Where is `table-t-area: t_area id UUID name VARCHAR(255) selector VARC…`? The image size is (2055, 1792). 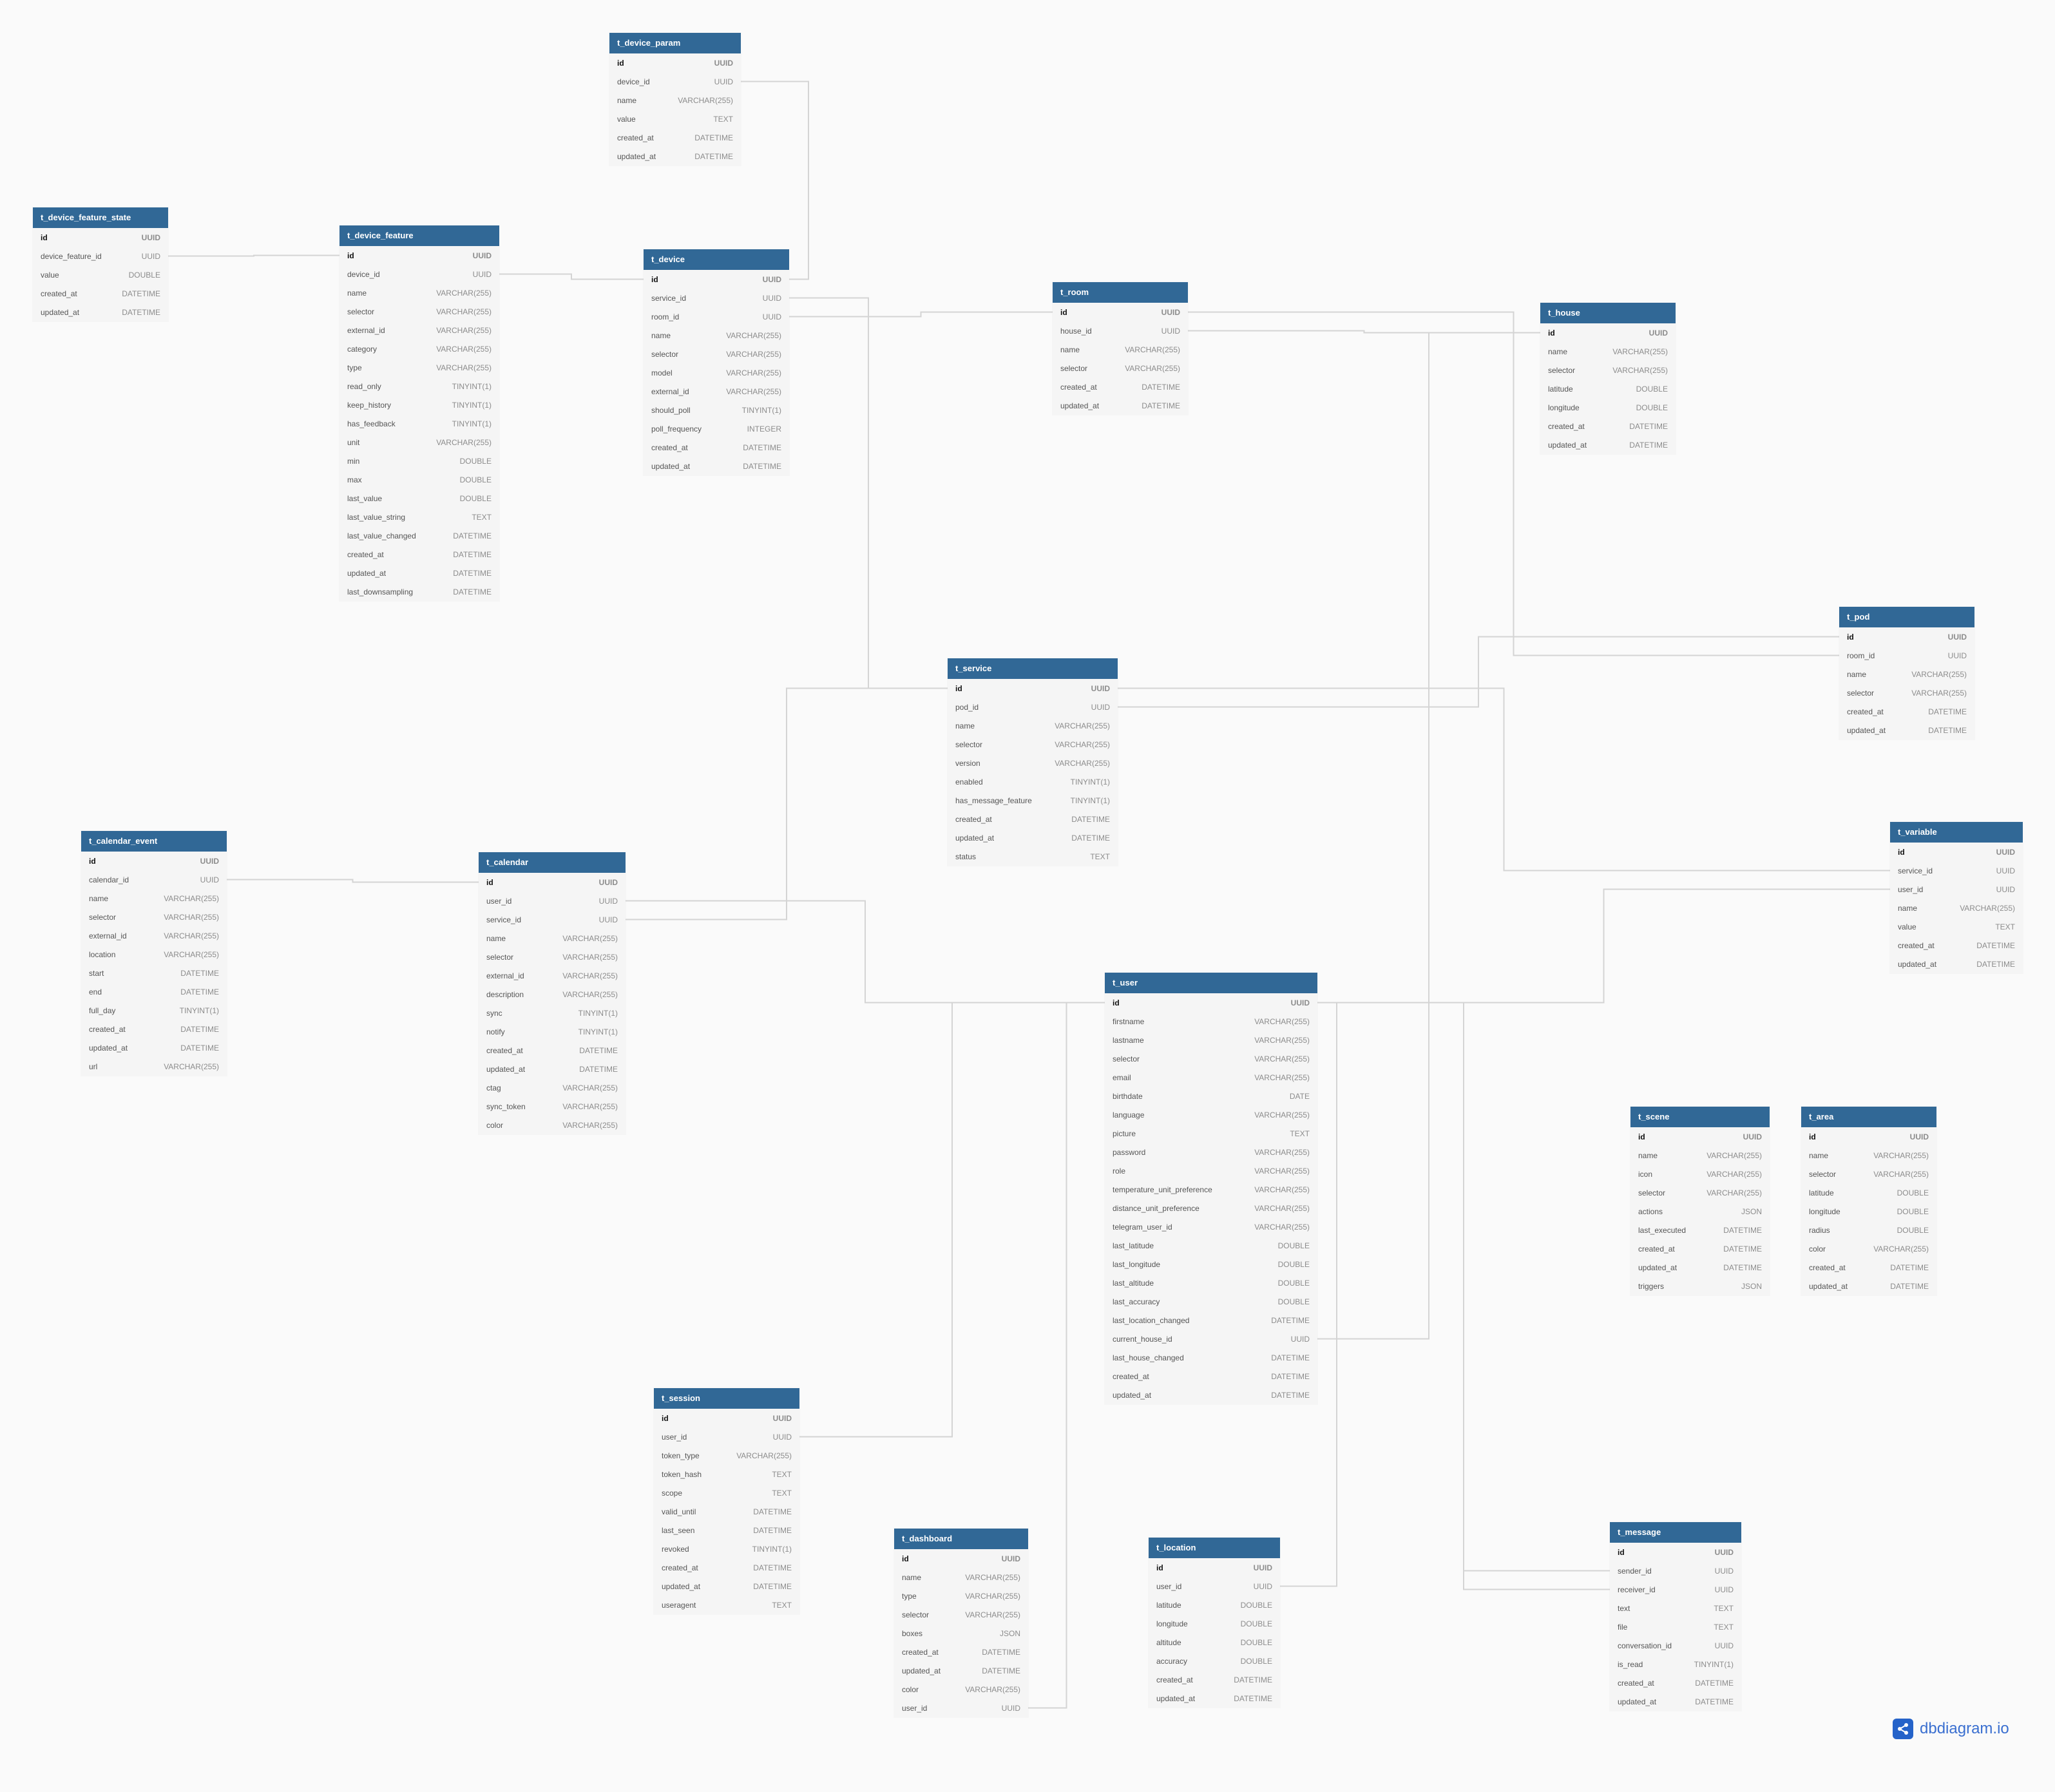
table-t-area: t_area id UUID name VARCHAR(255) selector VARC… is located at coordinates (1869, 1201).